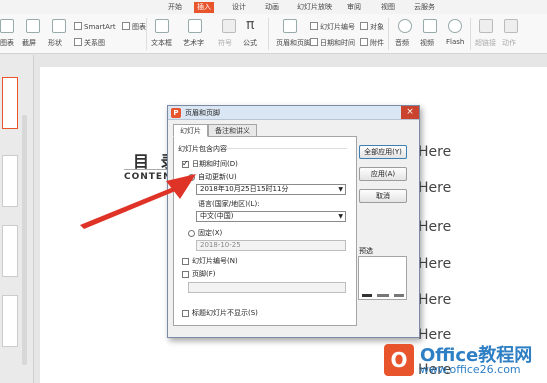  I want to click on annotation-arrow, so click(138, 201).